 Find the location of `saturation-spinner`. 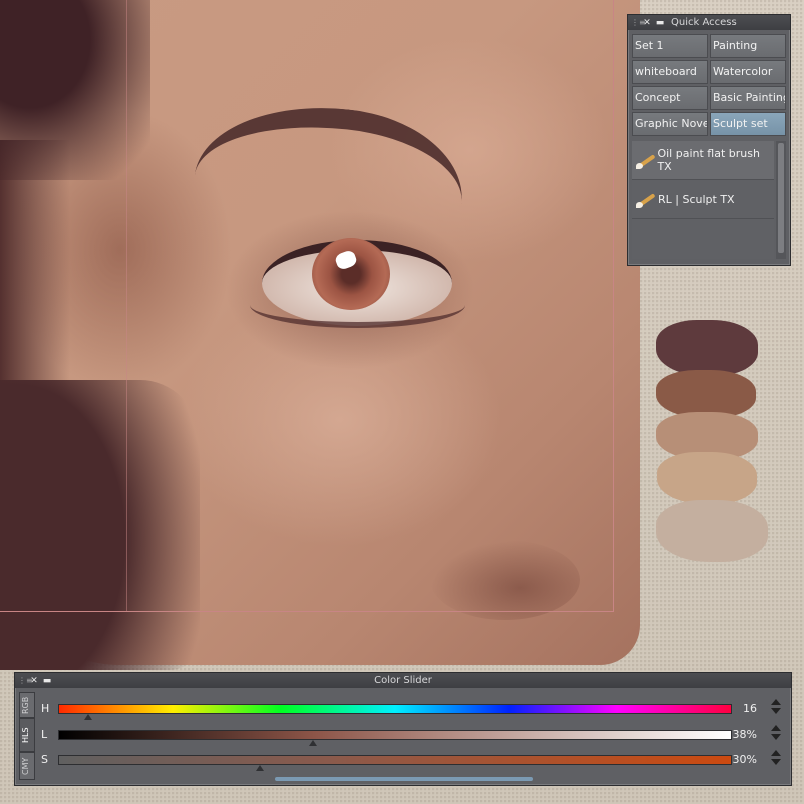

saturation-spinner is located at coordinates (776, 760).